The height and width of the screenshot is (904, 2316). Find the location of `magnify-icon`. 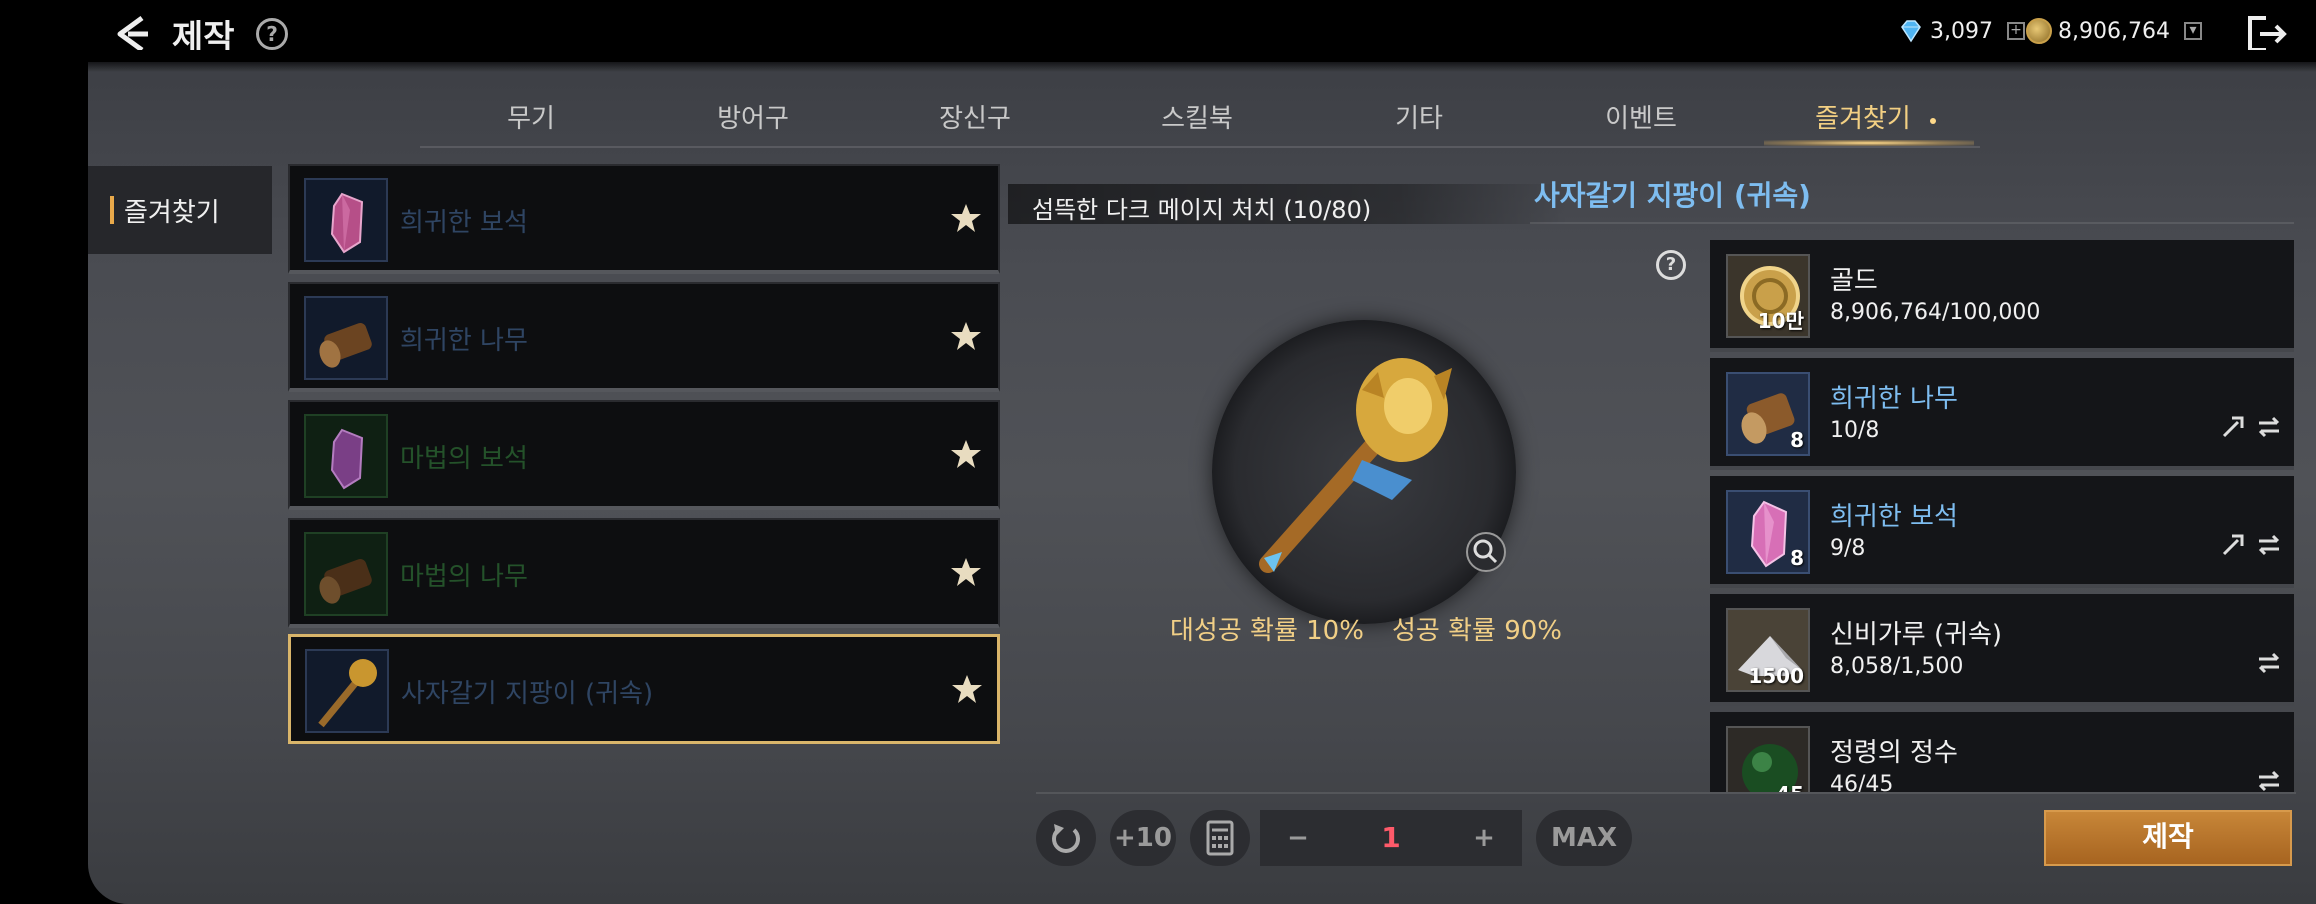

magnify-icon is located at coordinates (1486, 552).